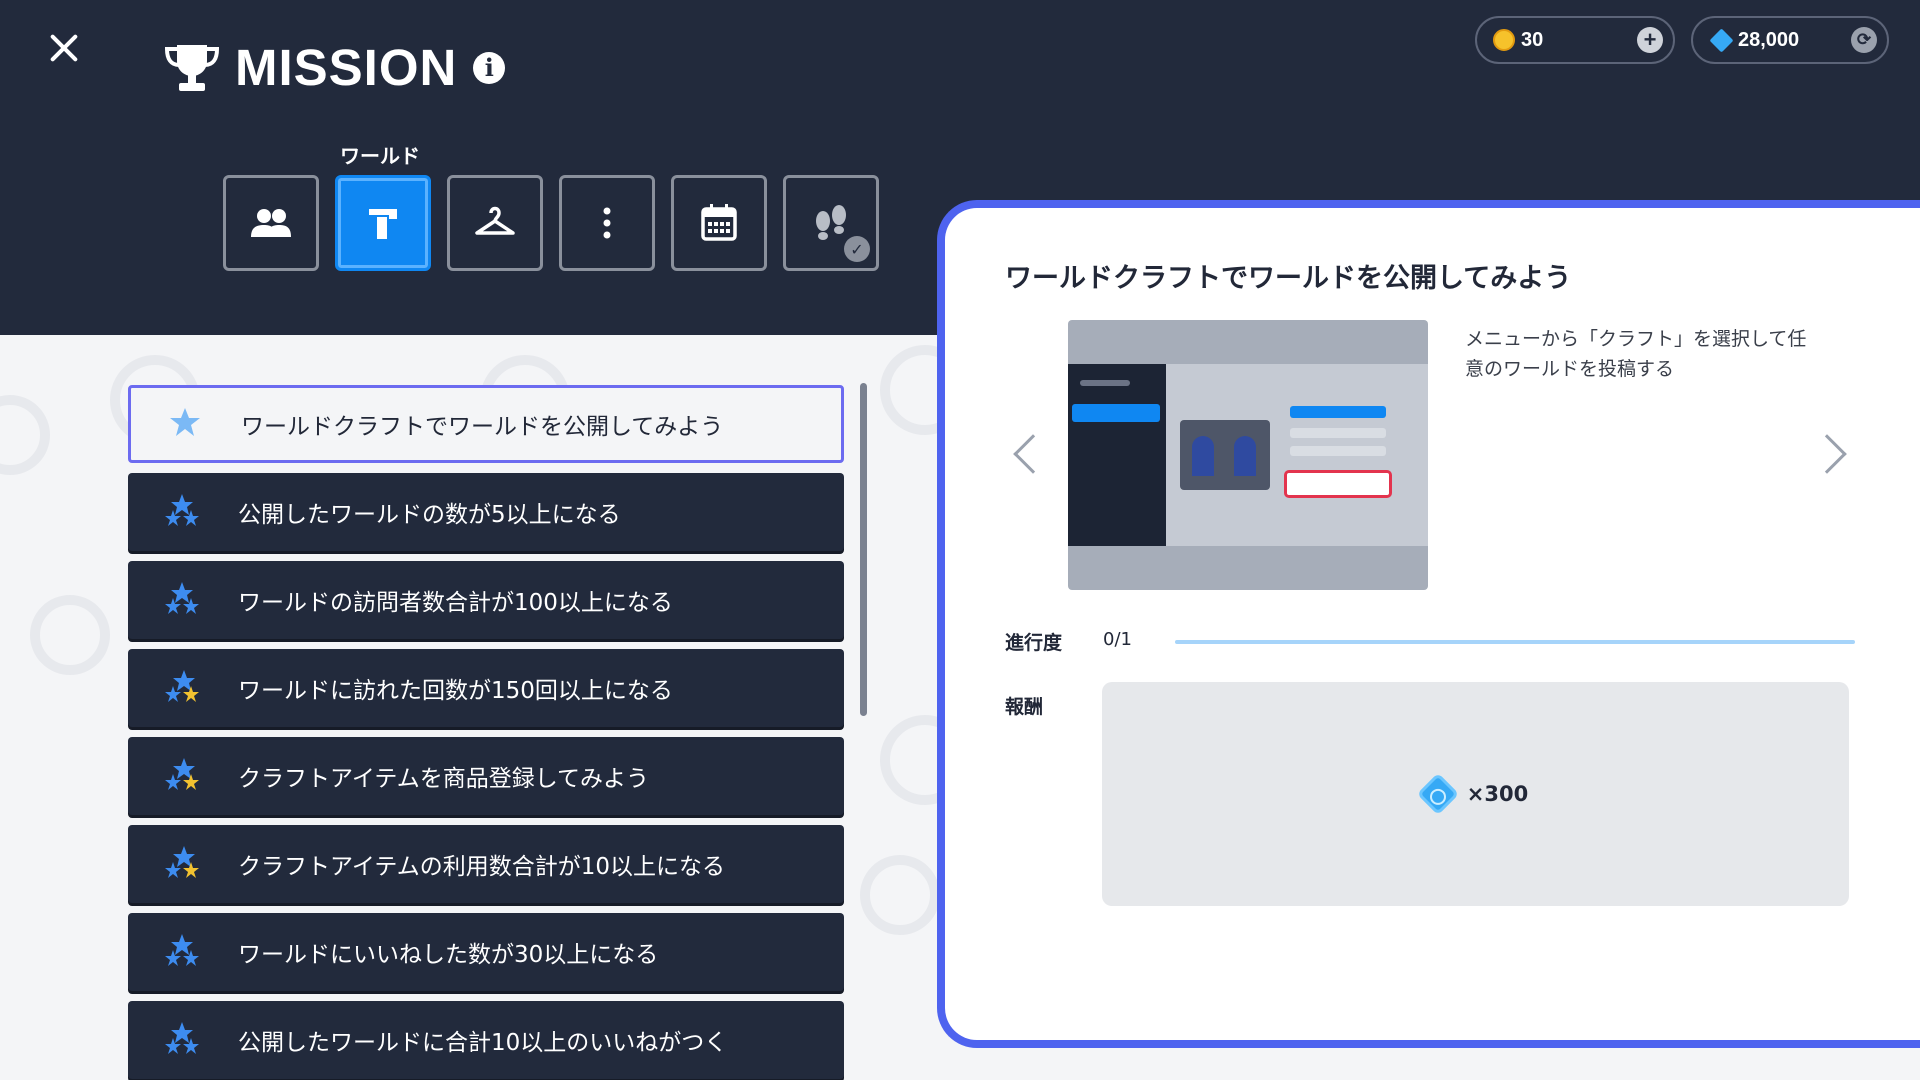 The height and width of the screenshot is (1080, 1920). I want to click on mission-title: クラフトアイテムを商品登録してみよう, so click(444, 779).